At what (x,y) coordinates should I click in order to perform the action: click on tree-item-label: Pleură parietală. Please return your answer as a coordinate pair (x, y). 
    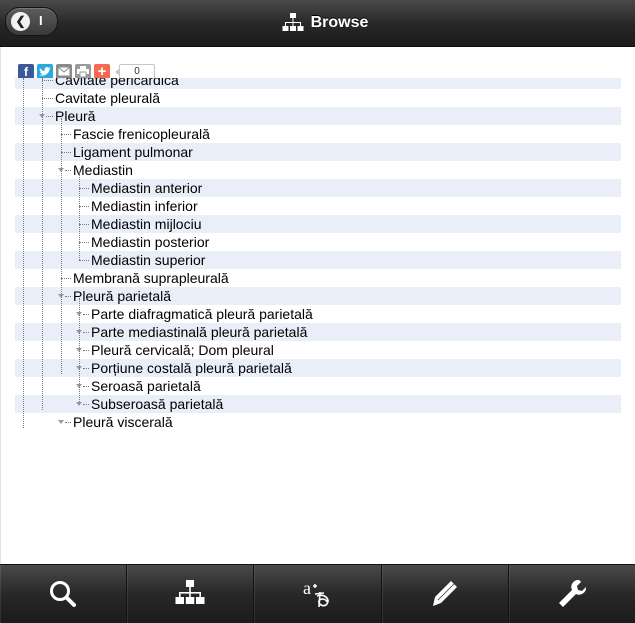
    Looking at the image, I should click on (122, 296).